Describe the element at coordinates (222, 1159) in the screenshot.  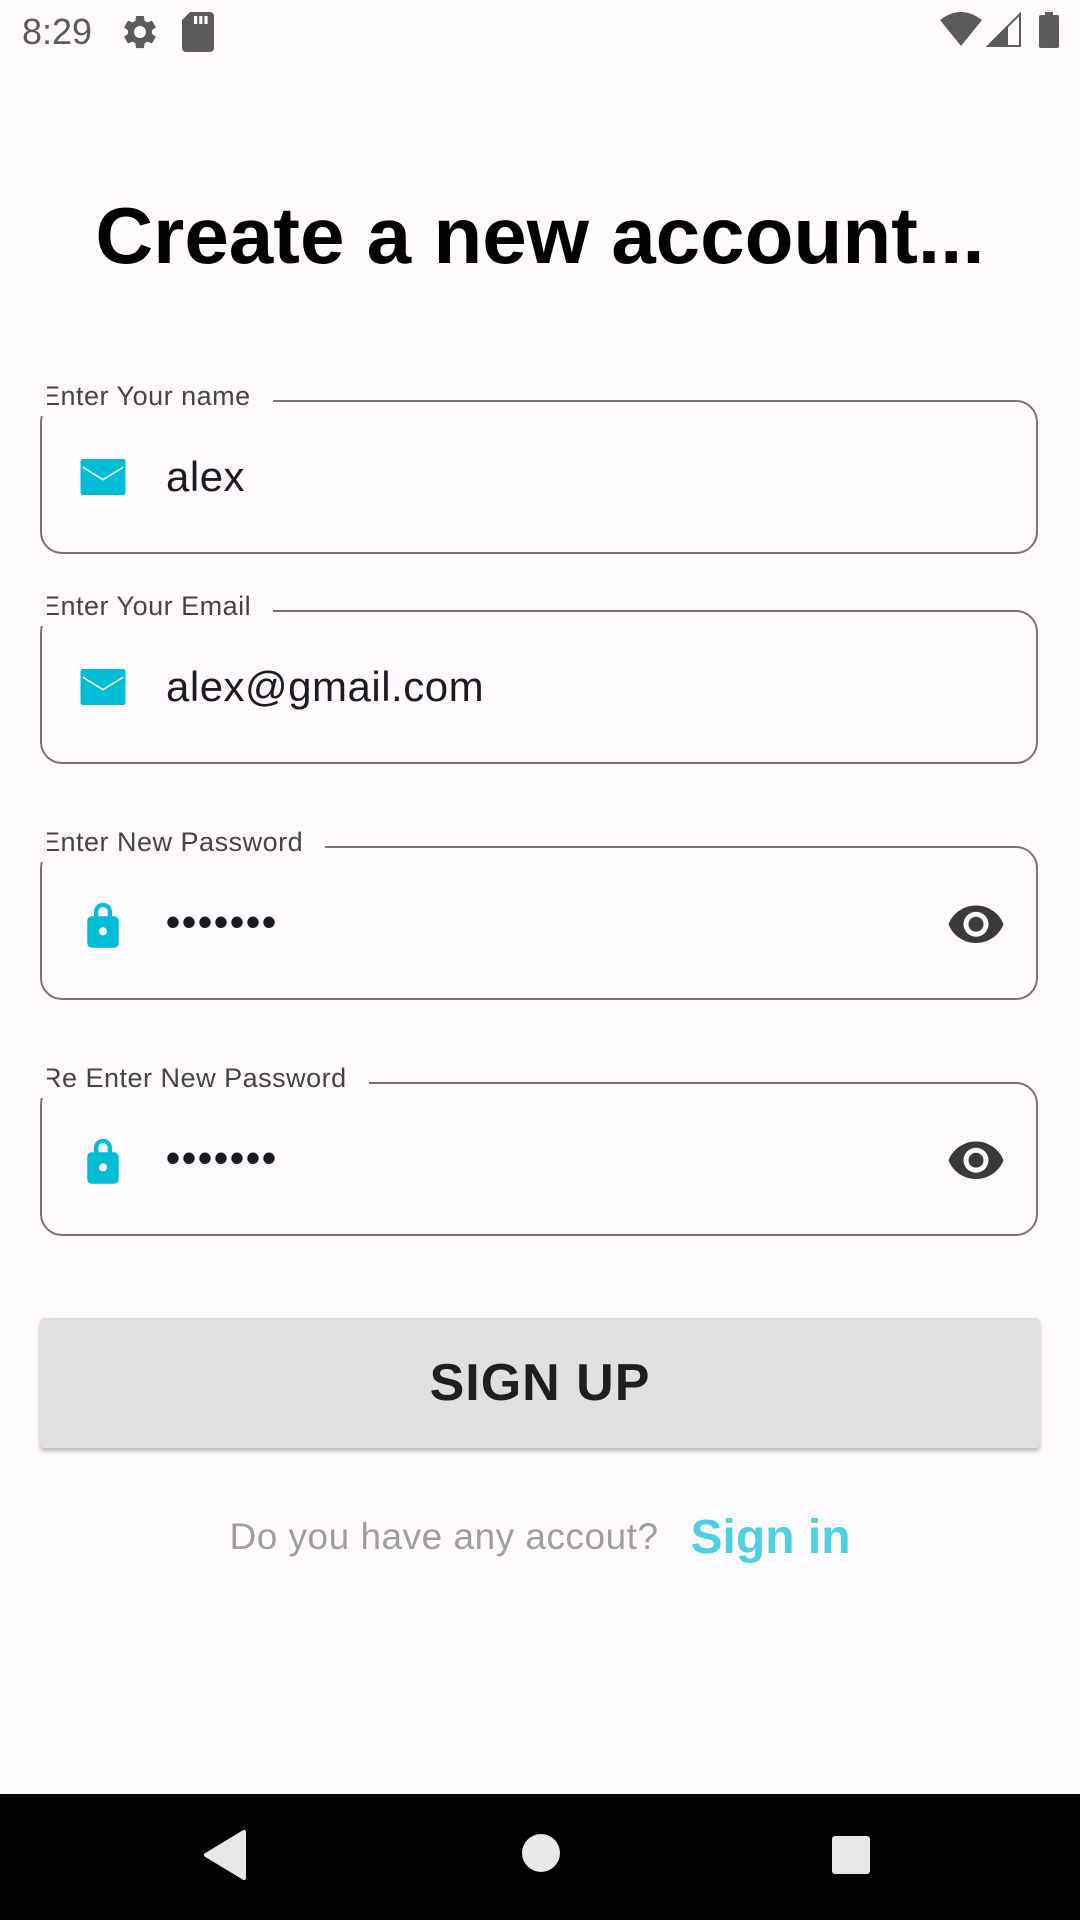
I see `repassword-input: •••••••` at that location.